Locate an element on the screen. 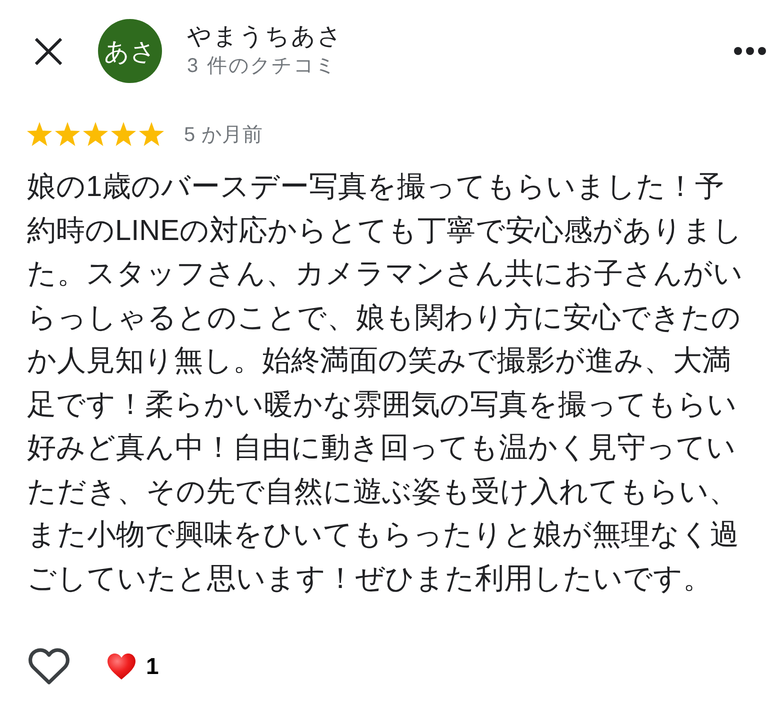  more-options-button is located at coordinates (750, 51).